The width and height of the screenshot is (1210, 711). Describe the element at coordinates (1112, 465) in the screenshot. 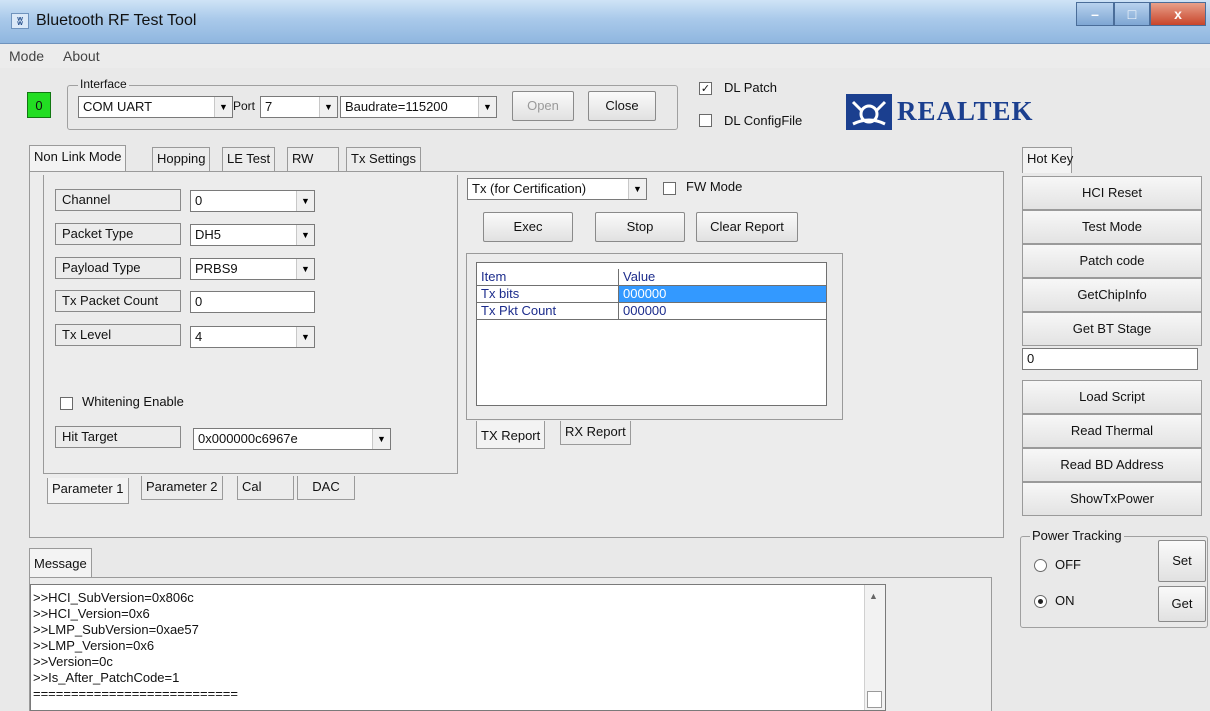

I see `read-bd-address-button: Read BD Address` at that location.